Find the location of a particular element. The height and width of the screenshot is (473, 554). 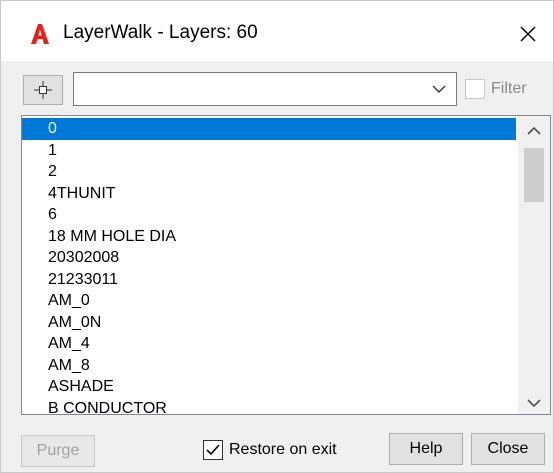

layer-list-item: AM_0N is located at coordinates (269, 323).